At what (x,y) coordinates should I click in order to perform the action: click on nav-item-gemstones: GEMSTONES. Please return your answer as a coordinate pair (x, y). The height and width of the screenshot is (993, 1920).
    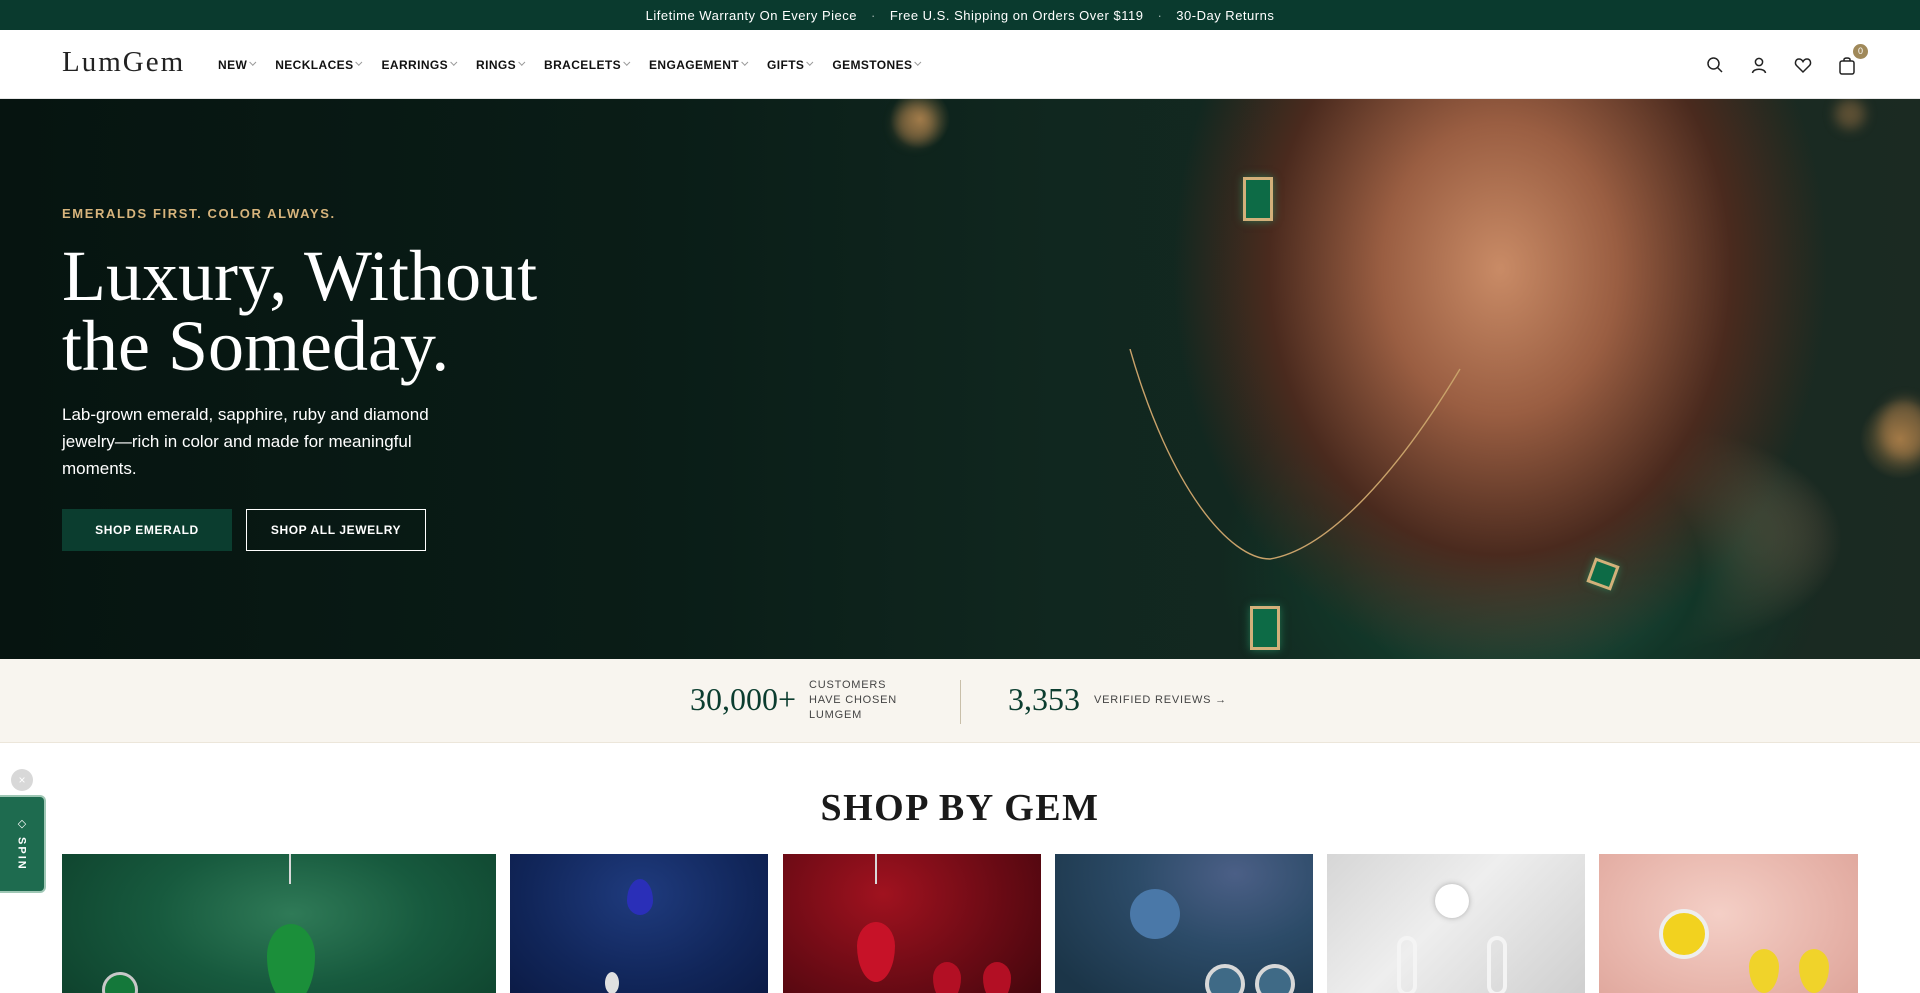
    Looking at the image, I should click on (877, 64).